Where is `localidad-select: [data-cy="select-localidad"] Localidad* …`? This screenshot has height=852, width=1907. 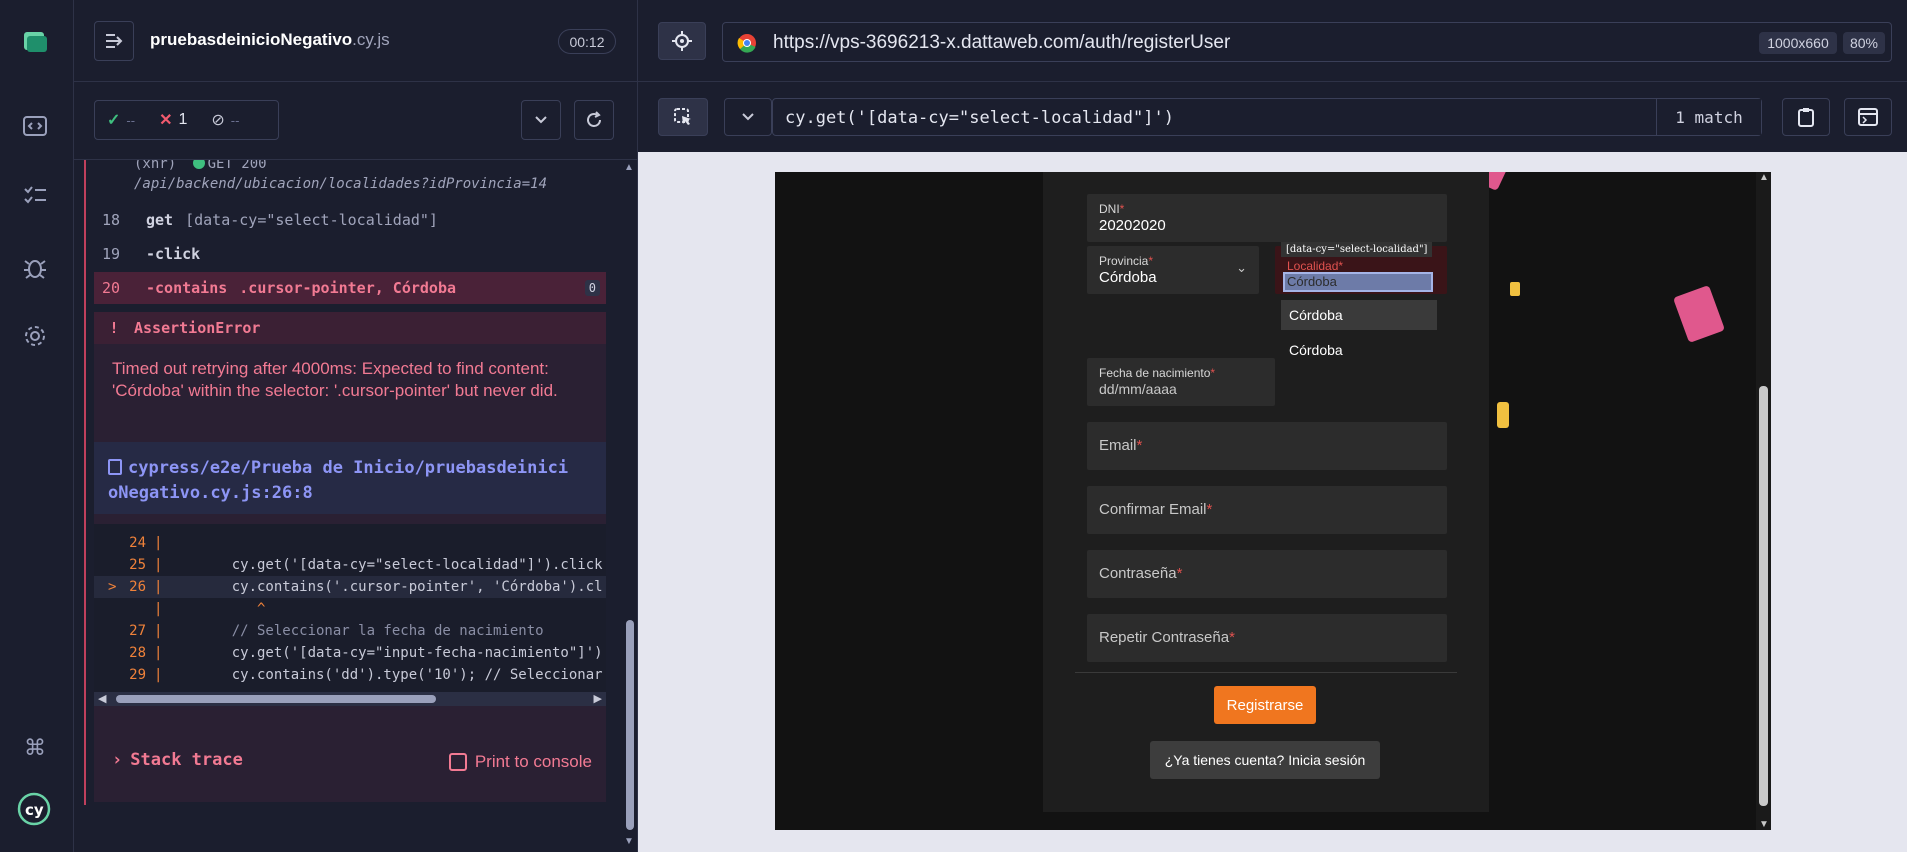 localidad-select: [data-cy="select-localidad"] Localidad* … is located at coordinates (1361, 268).